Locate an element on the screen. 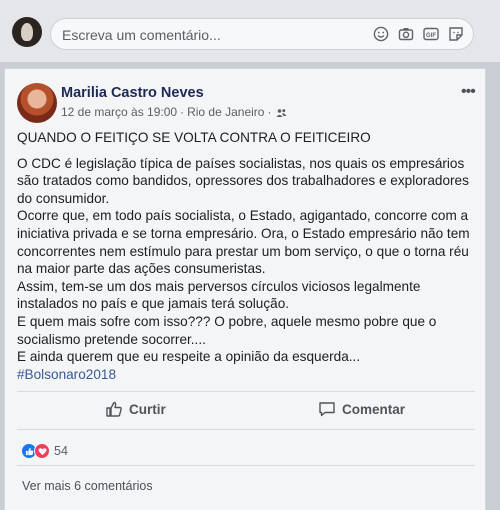  post-meta: 12 de março às 19:00 · Rio de Janeiro · is located at coordinates (174, 112).